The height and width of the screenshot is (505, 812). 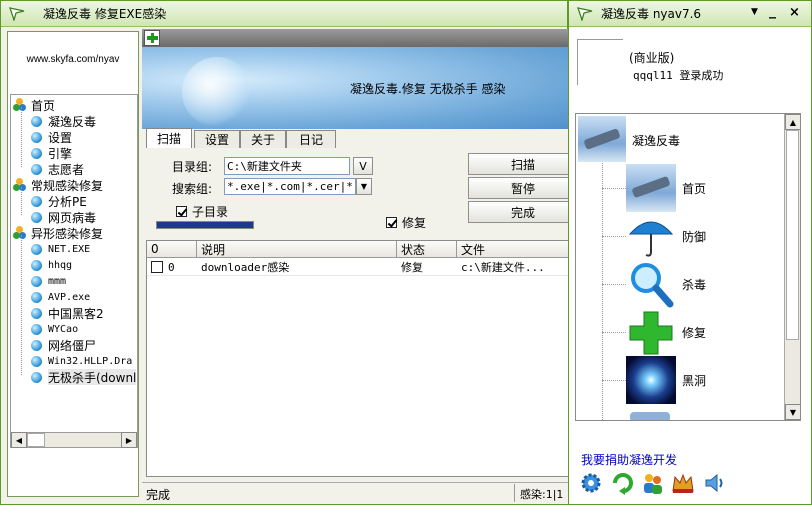 What do you see at coordinates (181, 211) in the screenshot?
I see `subdir-check-icon` at bounding box center [181, 211].